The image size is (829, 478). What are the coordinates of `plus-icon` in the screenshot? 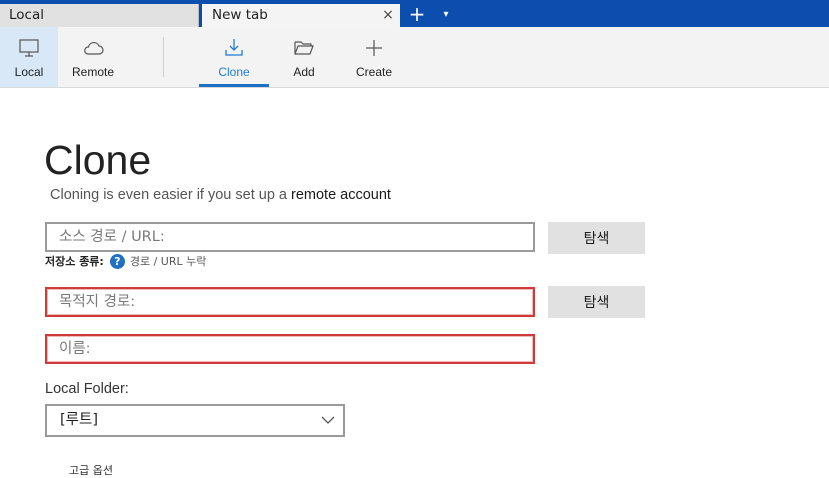 It's located at (374, 48).